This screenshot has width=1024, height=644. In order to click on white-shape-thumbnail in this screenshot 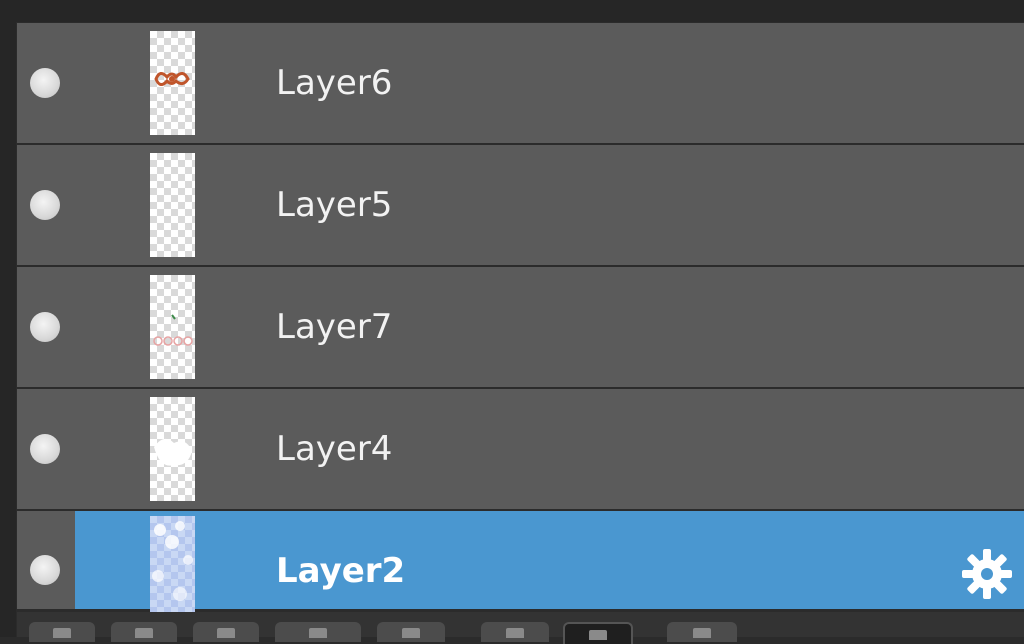, I will do `click(173, 452)`.